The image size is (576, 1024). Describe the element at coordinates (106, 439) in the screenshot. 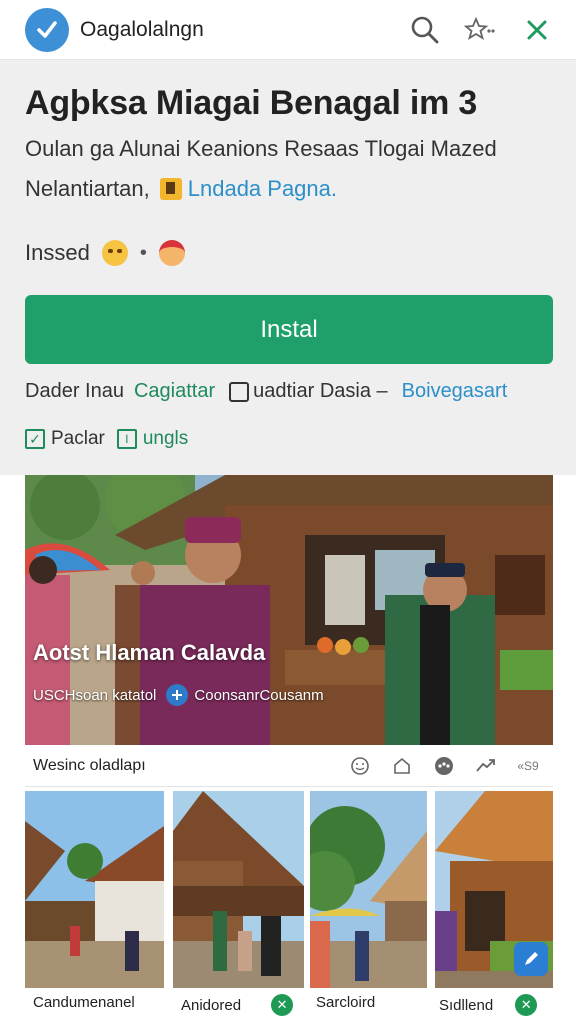

I see `tags-row: ✓ Paclar l ungls` at that location.